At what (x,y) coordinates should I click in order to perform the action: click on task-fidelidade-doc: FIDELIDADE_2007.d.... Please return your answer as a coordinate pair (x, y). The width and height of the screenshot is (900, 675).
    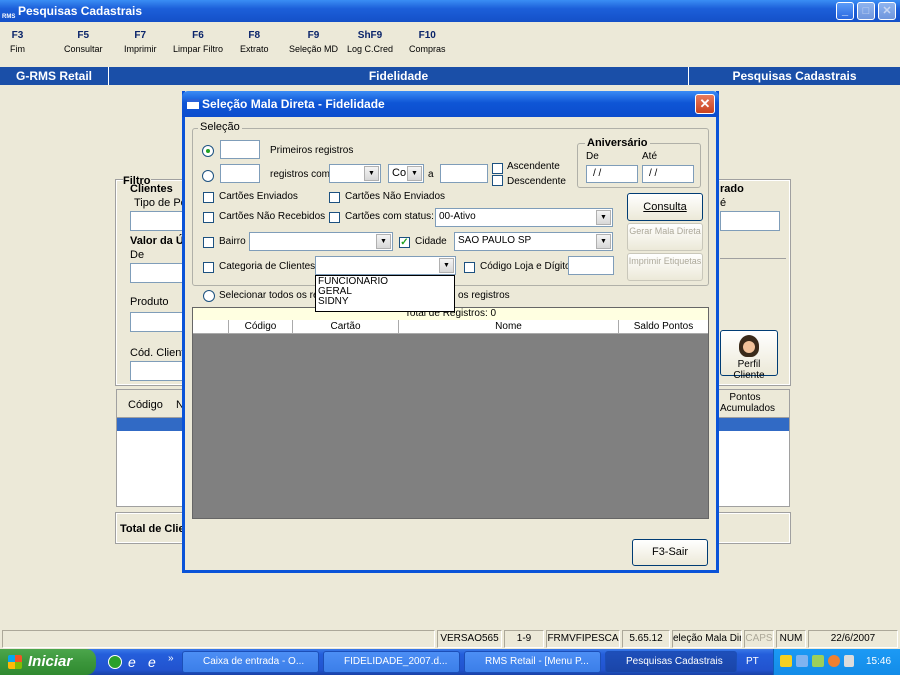
    Looking at the image, I should click on (391, 662).